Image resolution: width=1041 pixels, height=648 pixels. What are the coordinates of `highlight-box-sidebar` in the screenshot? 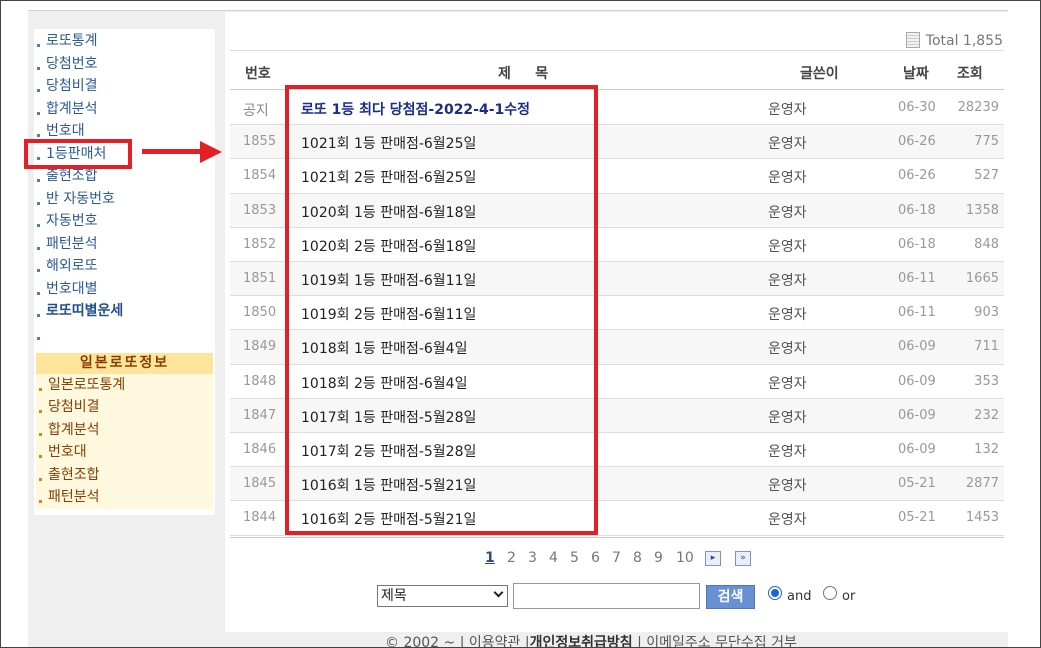 It's located at (78, 154).